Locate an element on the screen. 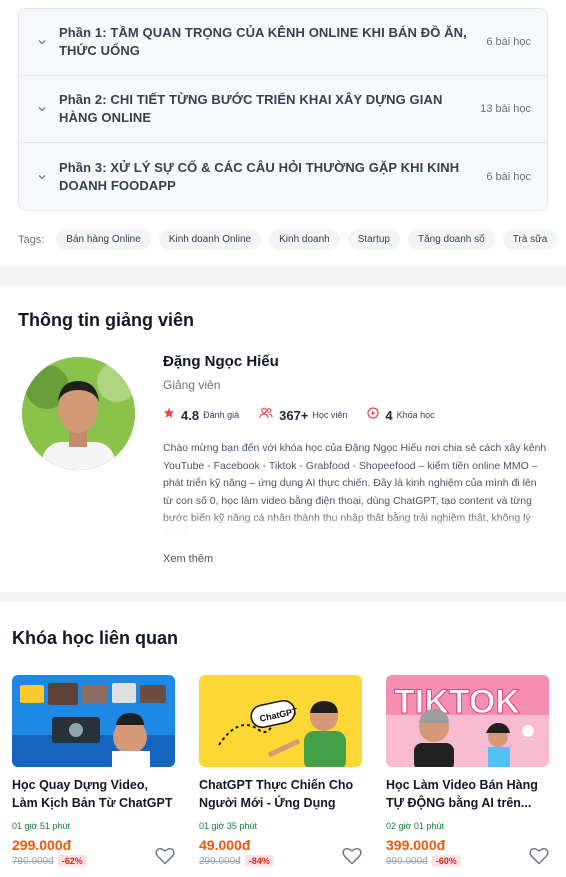 This screenshot has height=877, width=566. course-price: 299.000đ is located at coordinates (42, 845).